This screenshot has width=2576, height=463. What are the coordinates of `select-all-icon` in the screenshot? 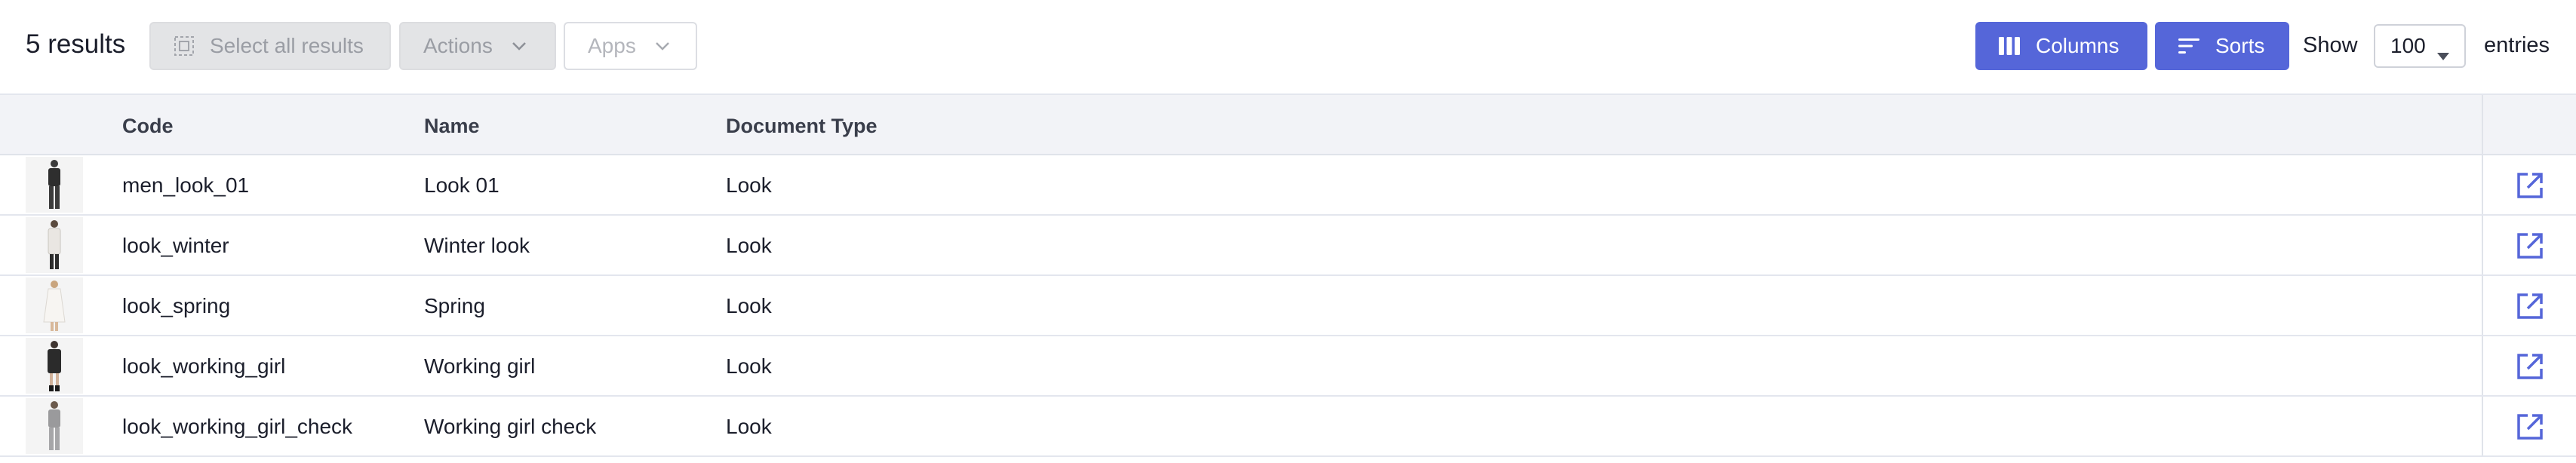 It's located at (184, 46).